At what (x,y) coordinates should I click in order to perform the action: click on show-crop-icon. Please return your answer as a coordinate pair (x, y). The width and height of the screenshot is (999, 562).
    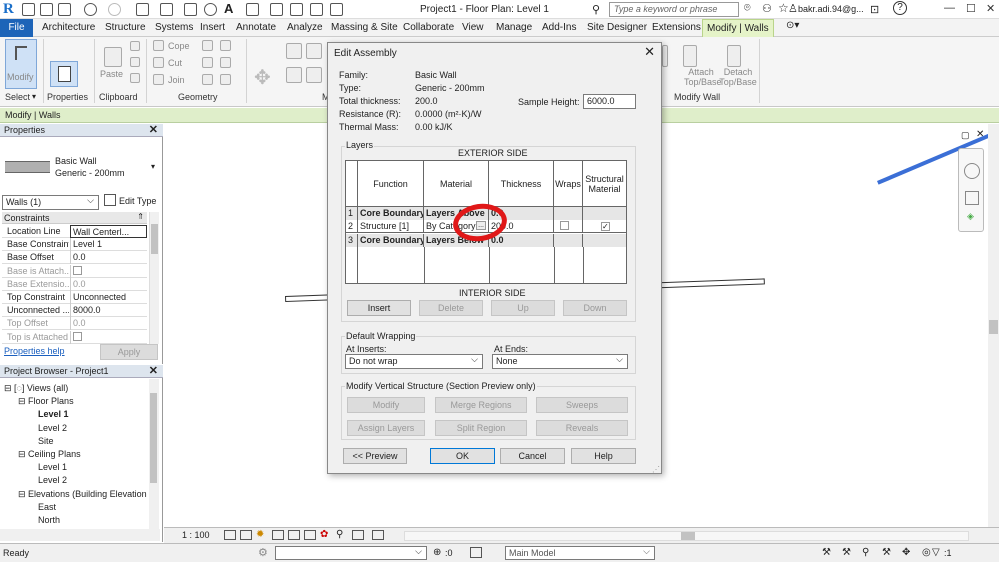
    Looking at the image, I should click on (310, 535).